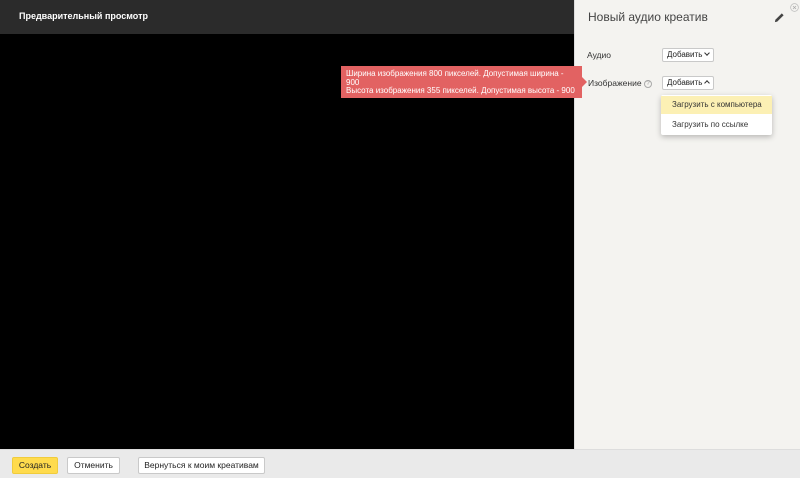 The height and width of the screenshot is (478, 800). Describe the element at coordinates (599, 55) in the screenshot. I see `audio-label: Аудио` at that location.